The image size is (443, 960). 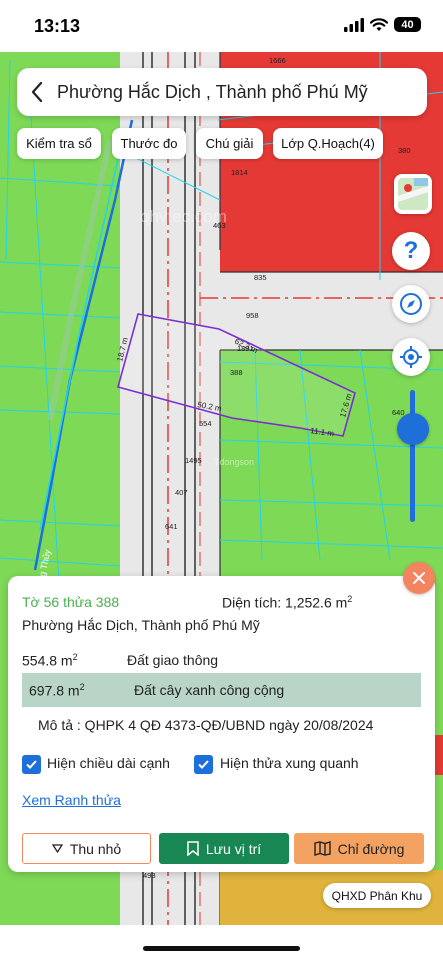 I want to click on view-boundary-link: Xem Ranh thửa, so click(x=71, y=800).